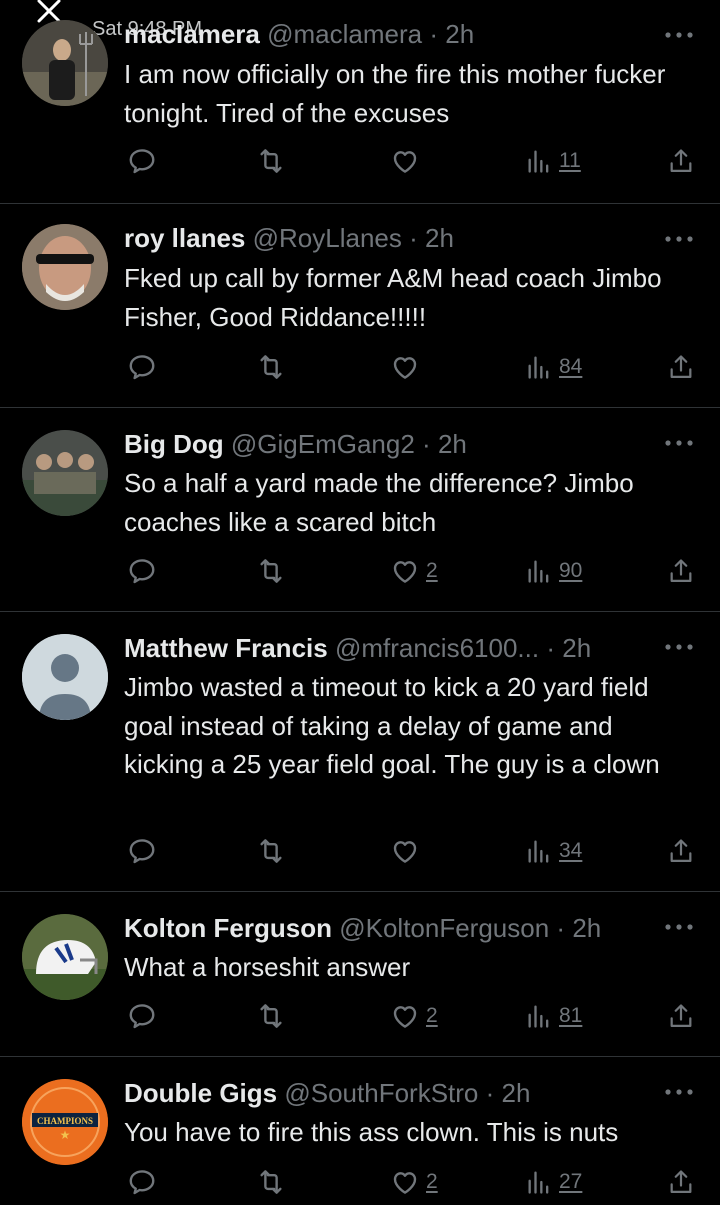 Image resolution: width=720 pixels, height=1205 pixels. Describe the element at coordinates (323, 444) in the screenshot. I see `handle: @GigEmGang2` at that location.